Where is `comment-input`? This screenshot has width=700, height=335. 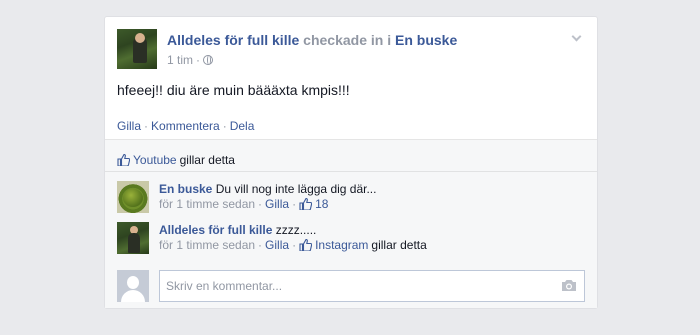 comment-input is located at coordinates (372, 286).